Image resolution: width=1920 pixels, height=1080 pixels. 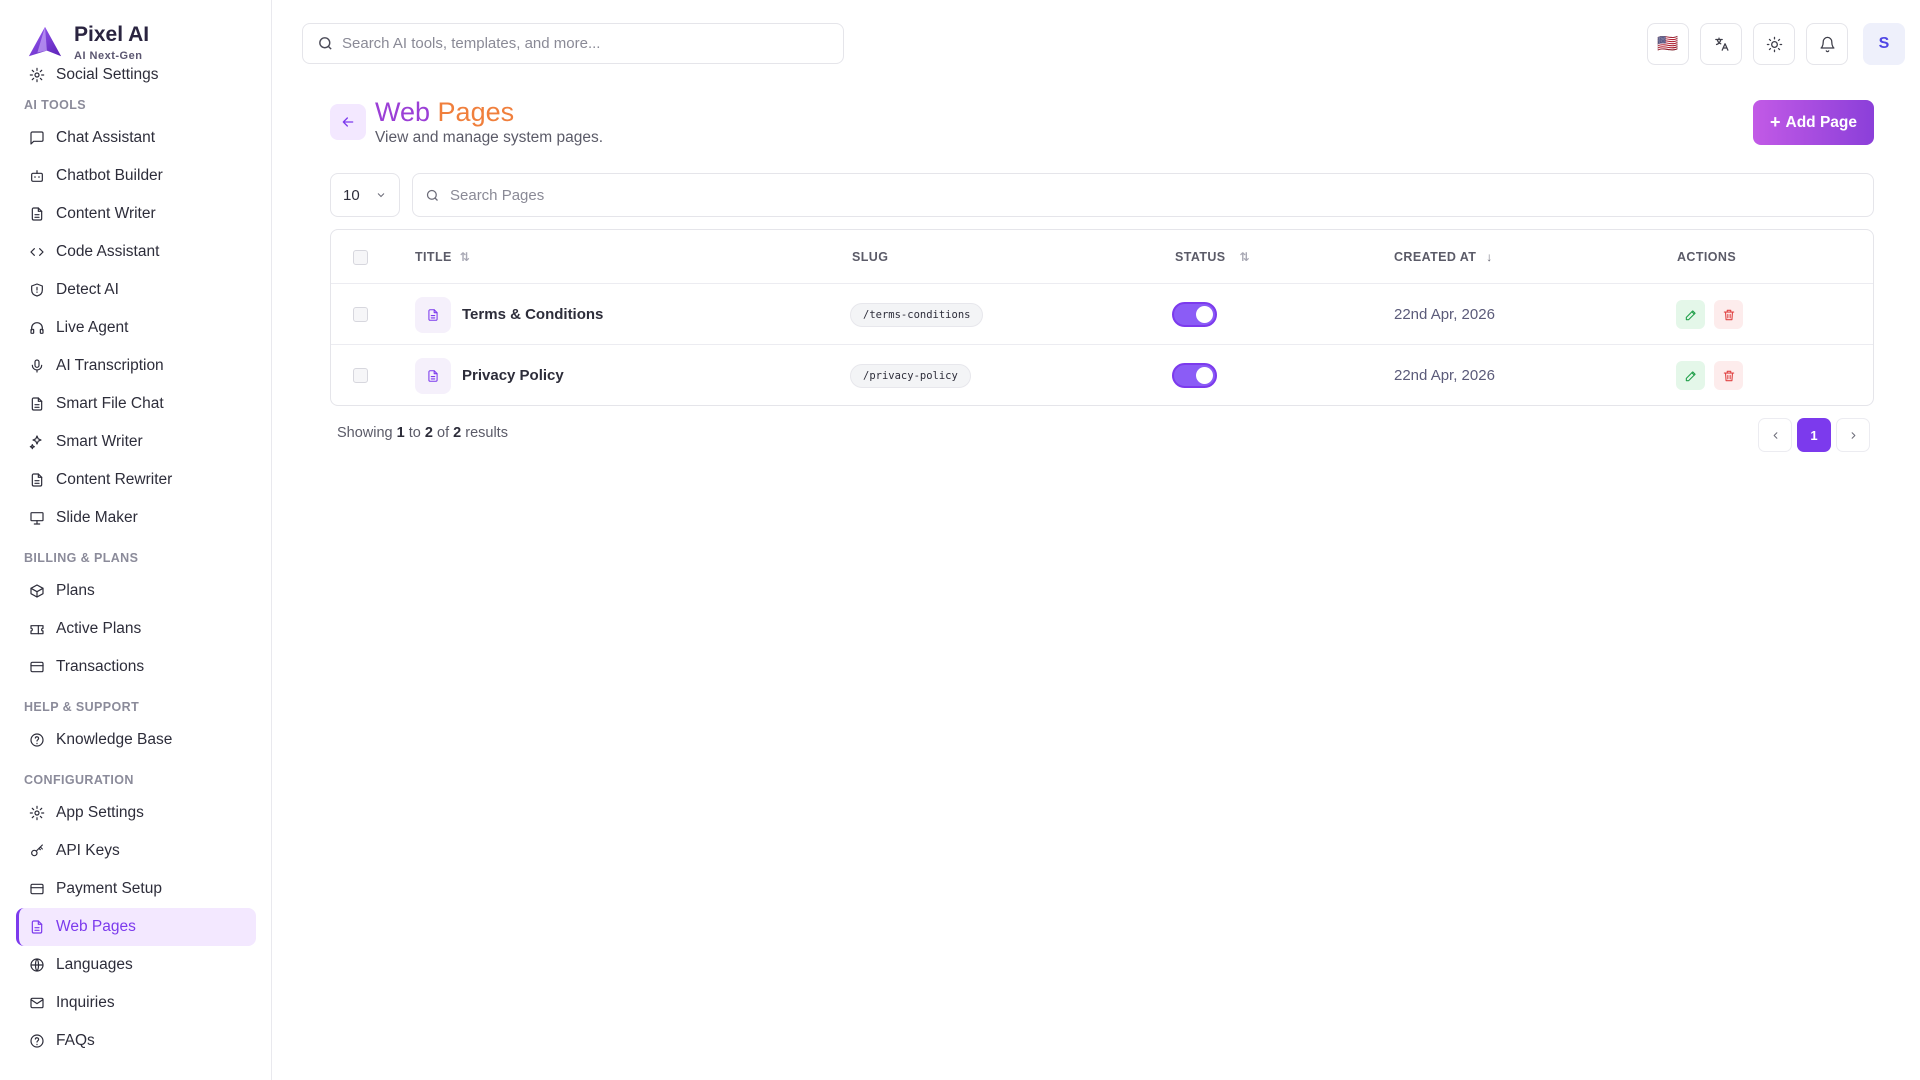 I want to click on credit-card-icon, so click(x=37, y=889).